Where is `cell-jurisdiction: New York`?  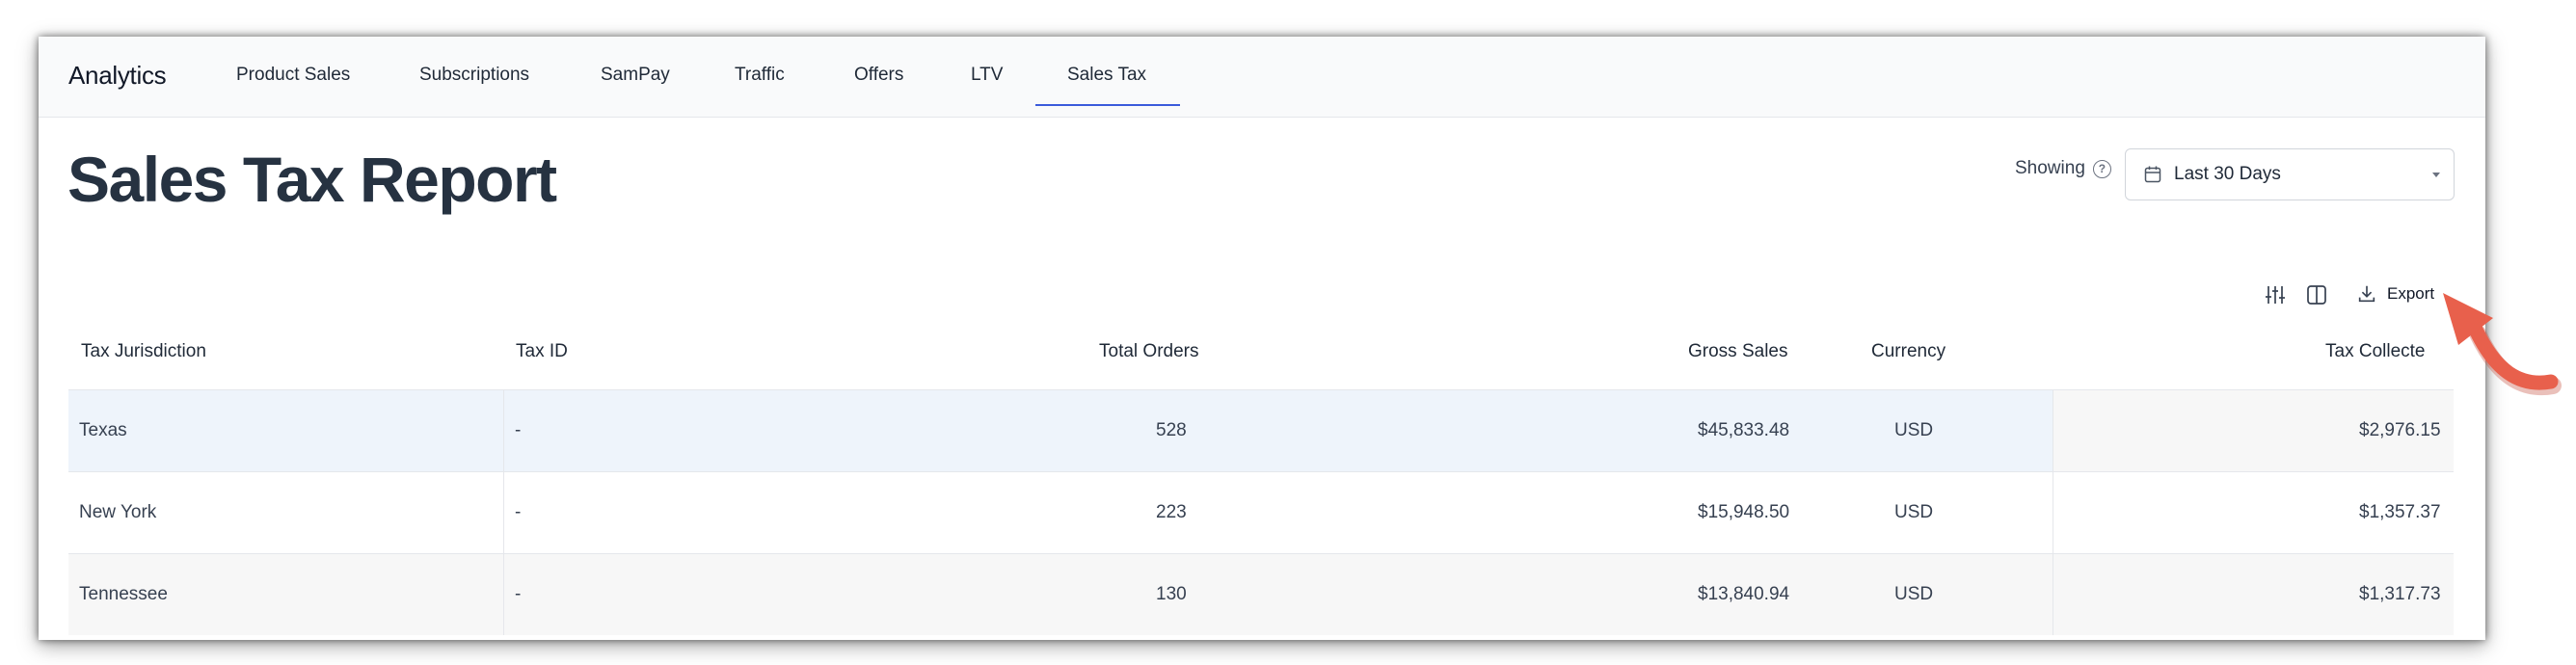 cell-jurisdiction: New York is located at coordinates (118, 512).